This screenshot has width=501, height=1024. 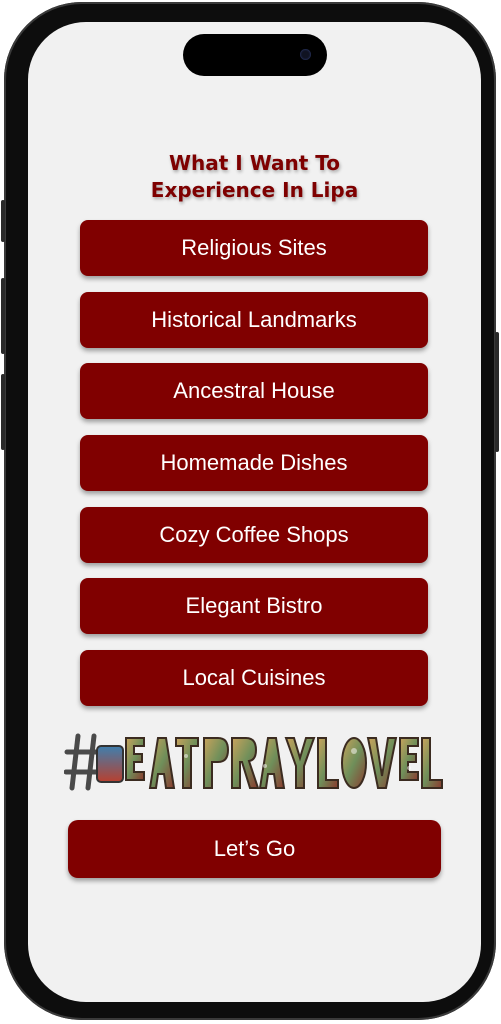 I want to click on volume-down-button, so click(x=3, y=412).